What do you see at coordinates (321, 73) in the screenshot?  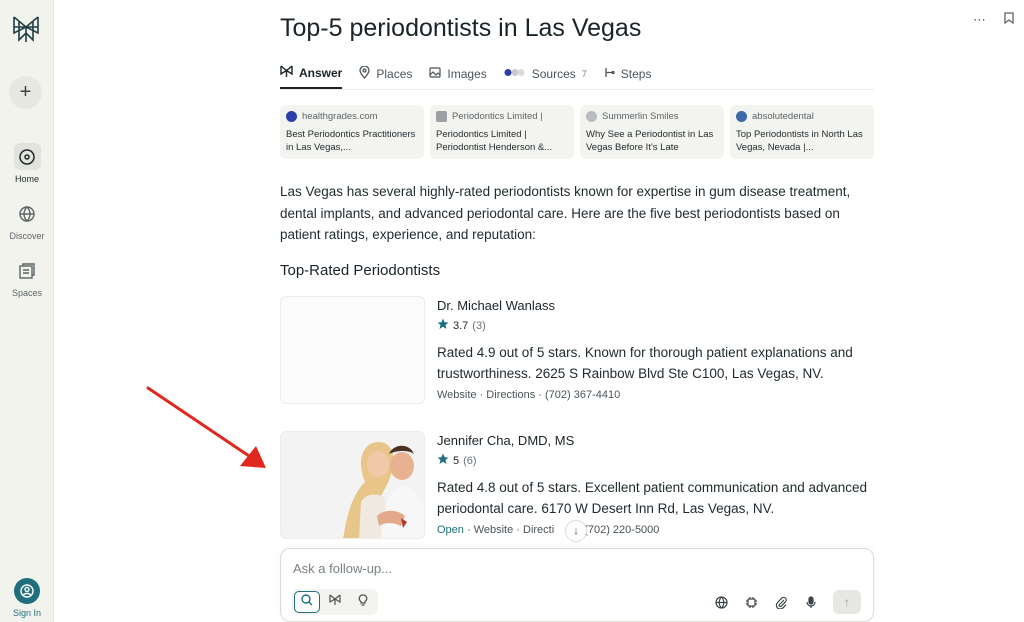 I see `tab-label: Answer` at bounding box center [321, 73].